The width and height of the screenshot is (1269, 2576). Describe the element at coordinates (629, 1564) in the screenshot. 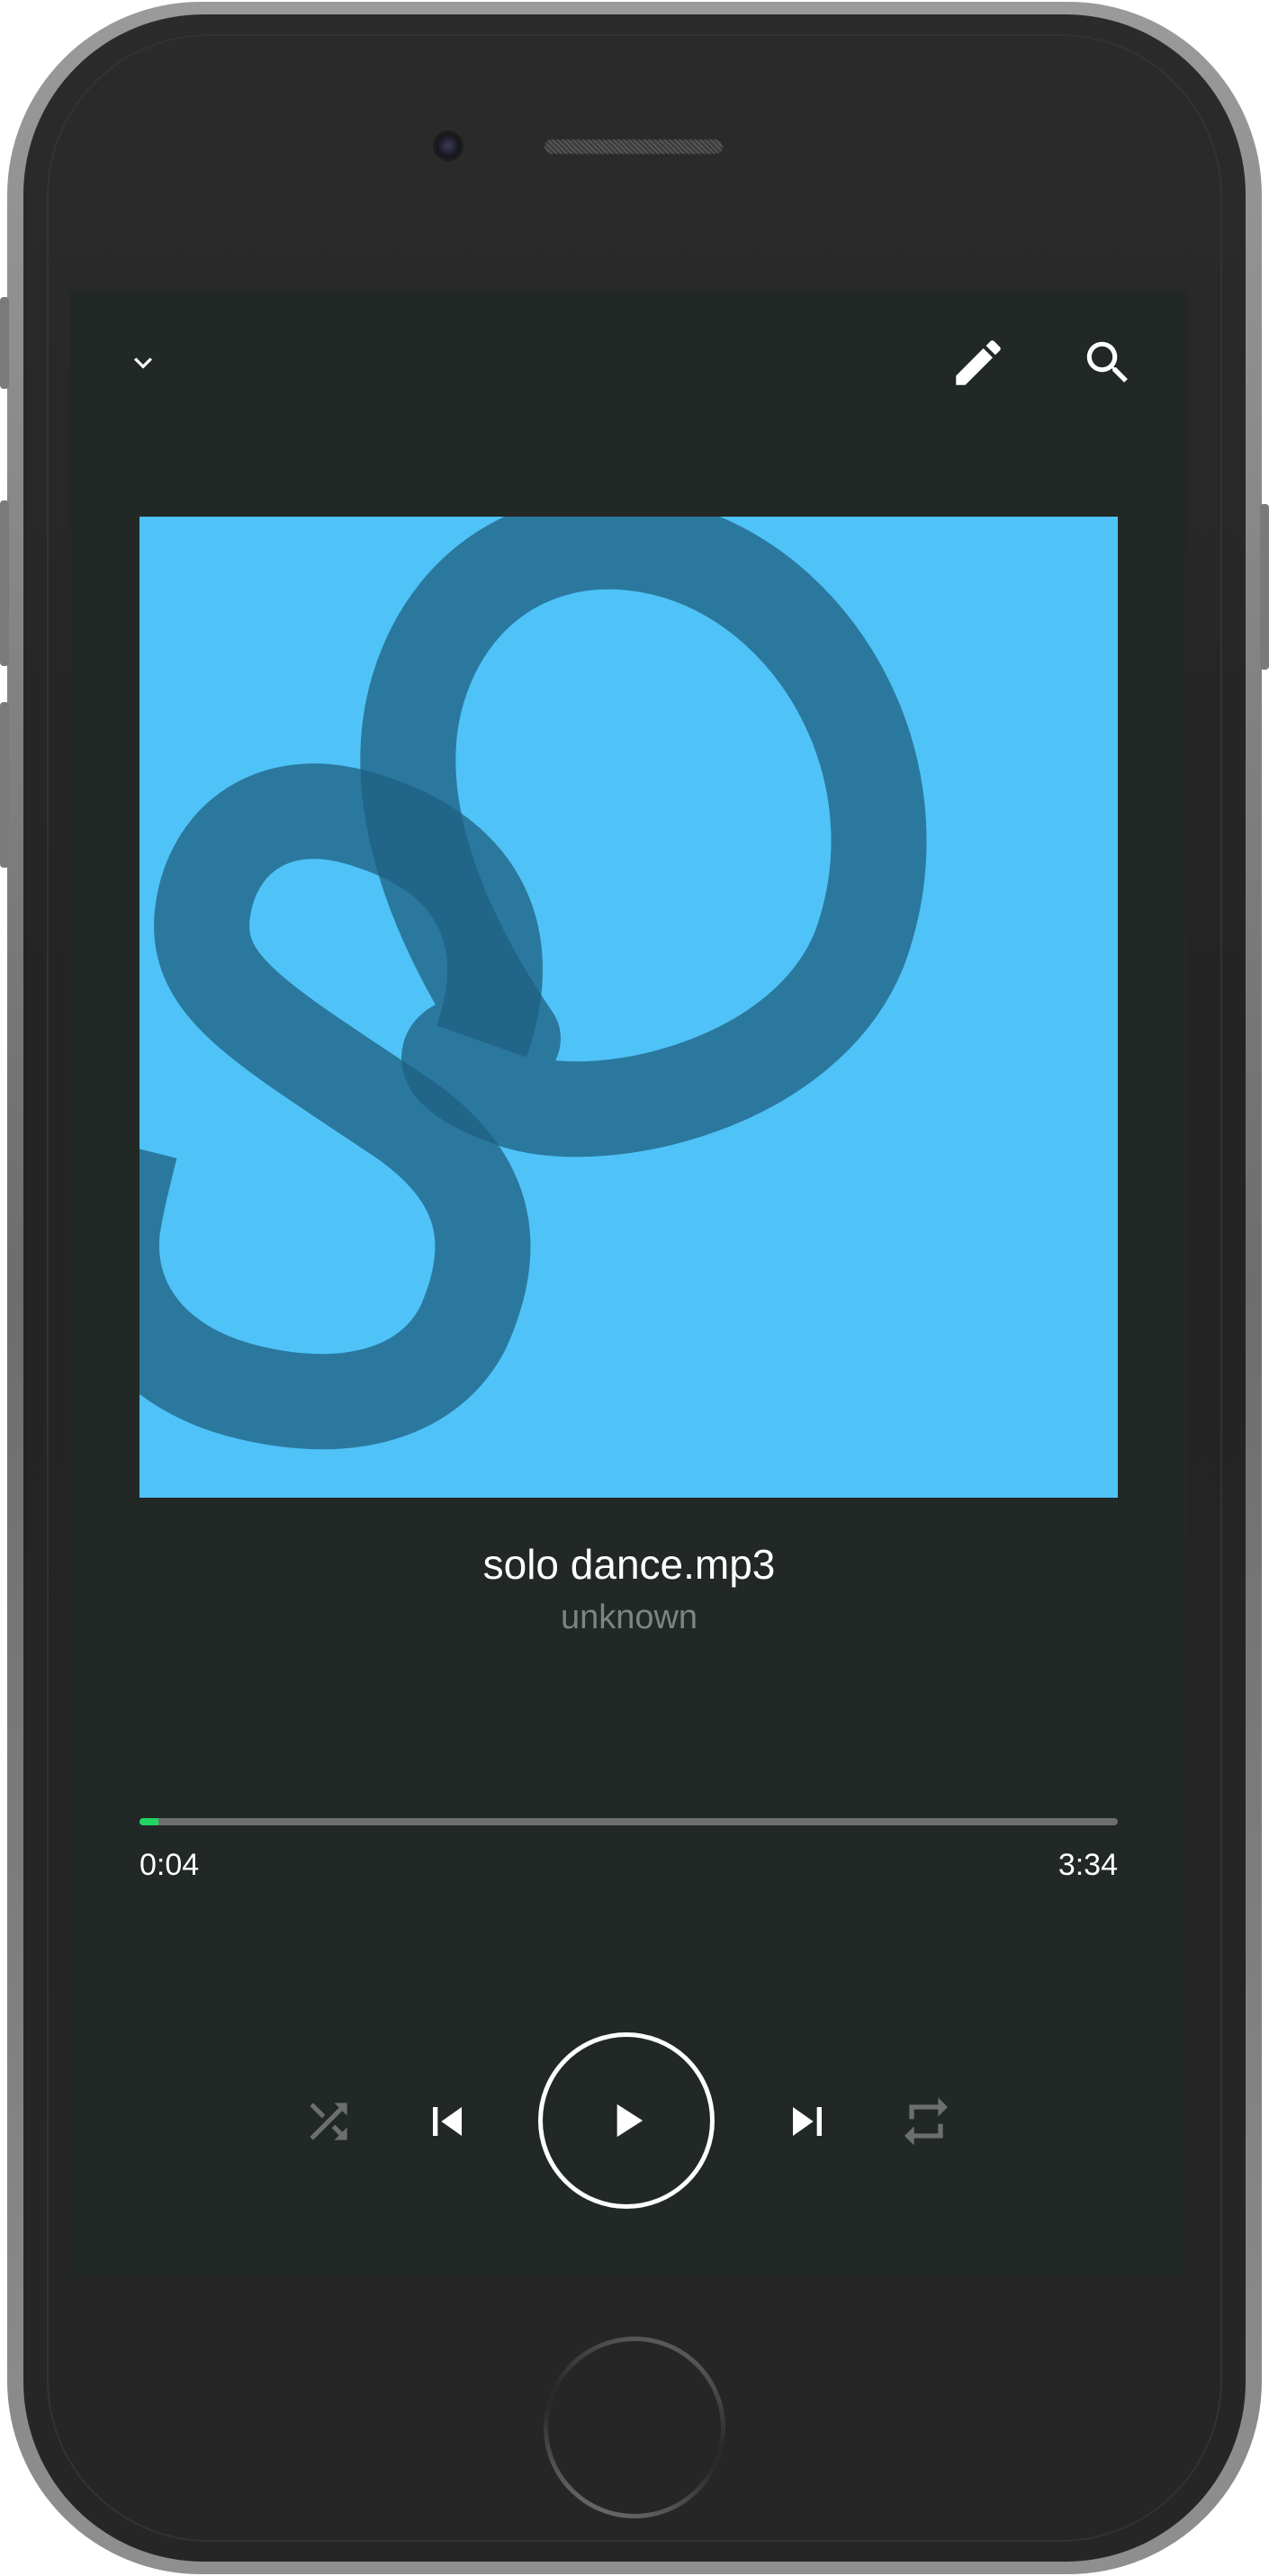

I see `track-title: solo dance.mp3` at that location.